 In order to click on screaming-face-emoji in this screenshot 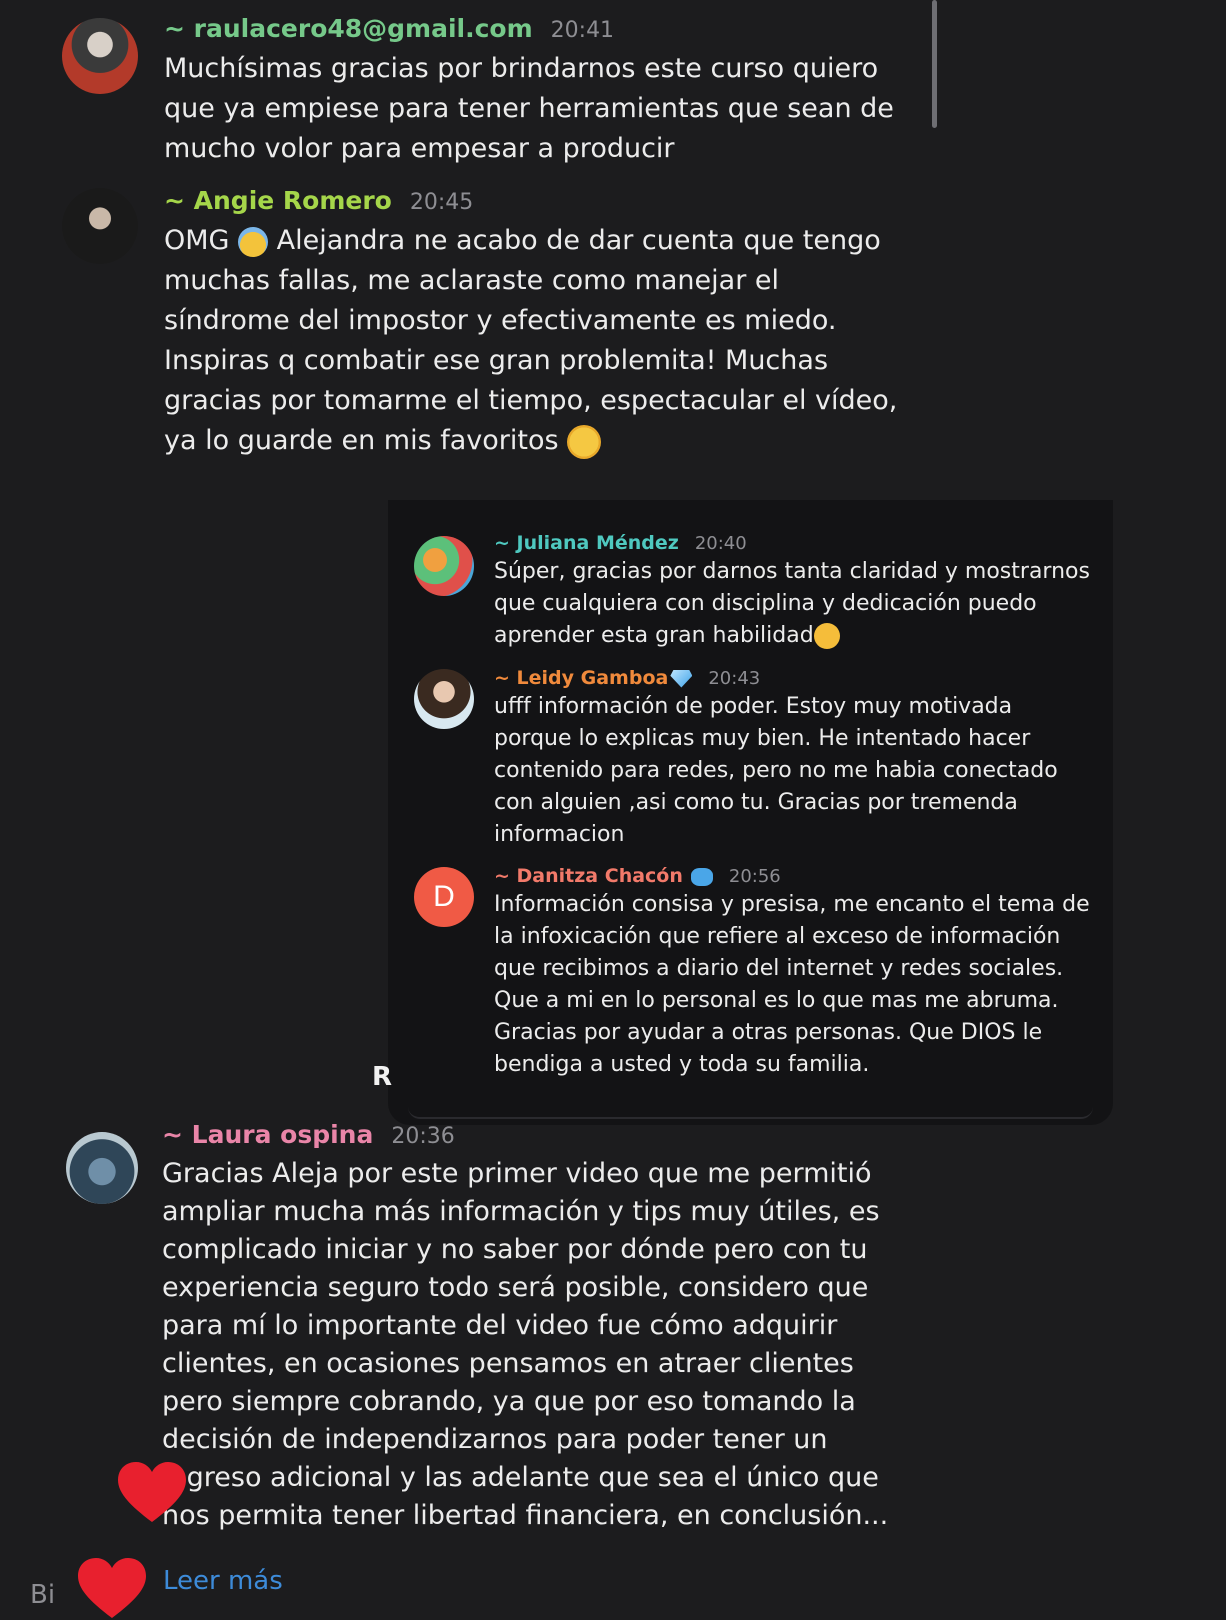, I will do `click(253, 241)`.